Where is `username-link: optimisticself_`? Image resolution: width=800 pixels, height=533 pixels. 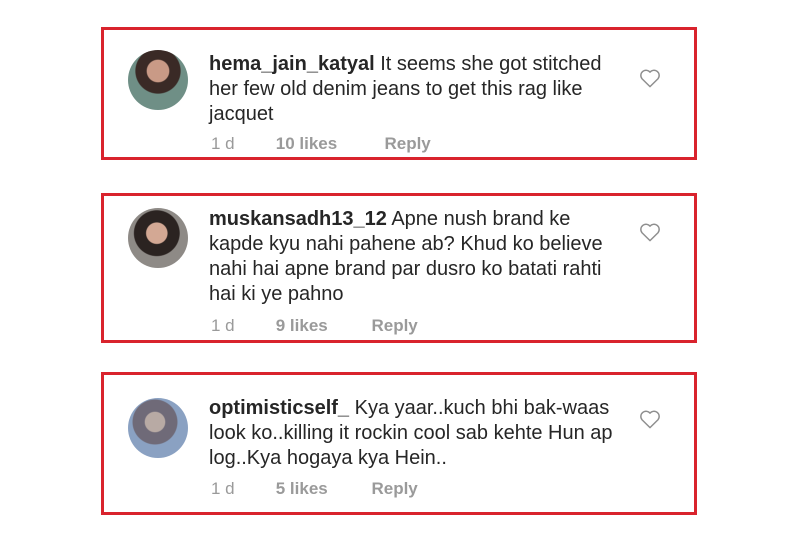 username-link: optimisticself_ is located at coordinates (279, 408).